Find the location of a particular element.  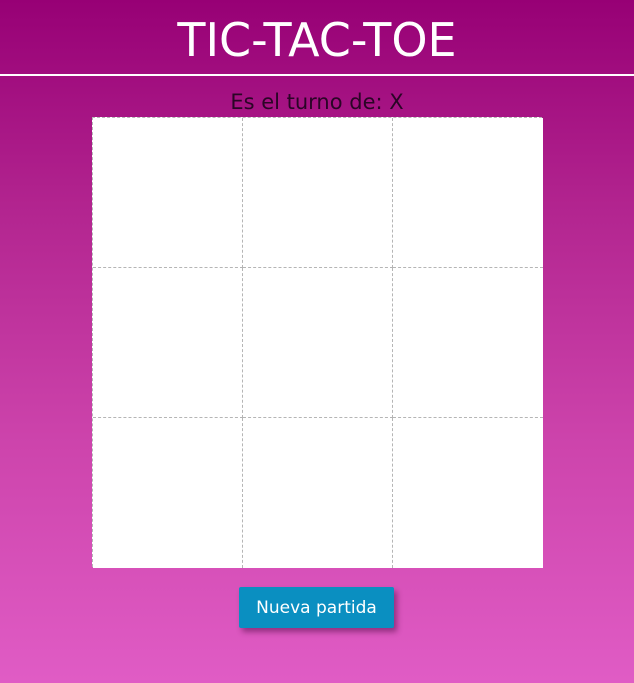

turn-label: Es el turno de: is located at coordinates (306, 102).